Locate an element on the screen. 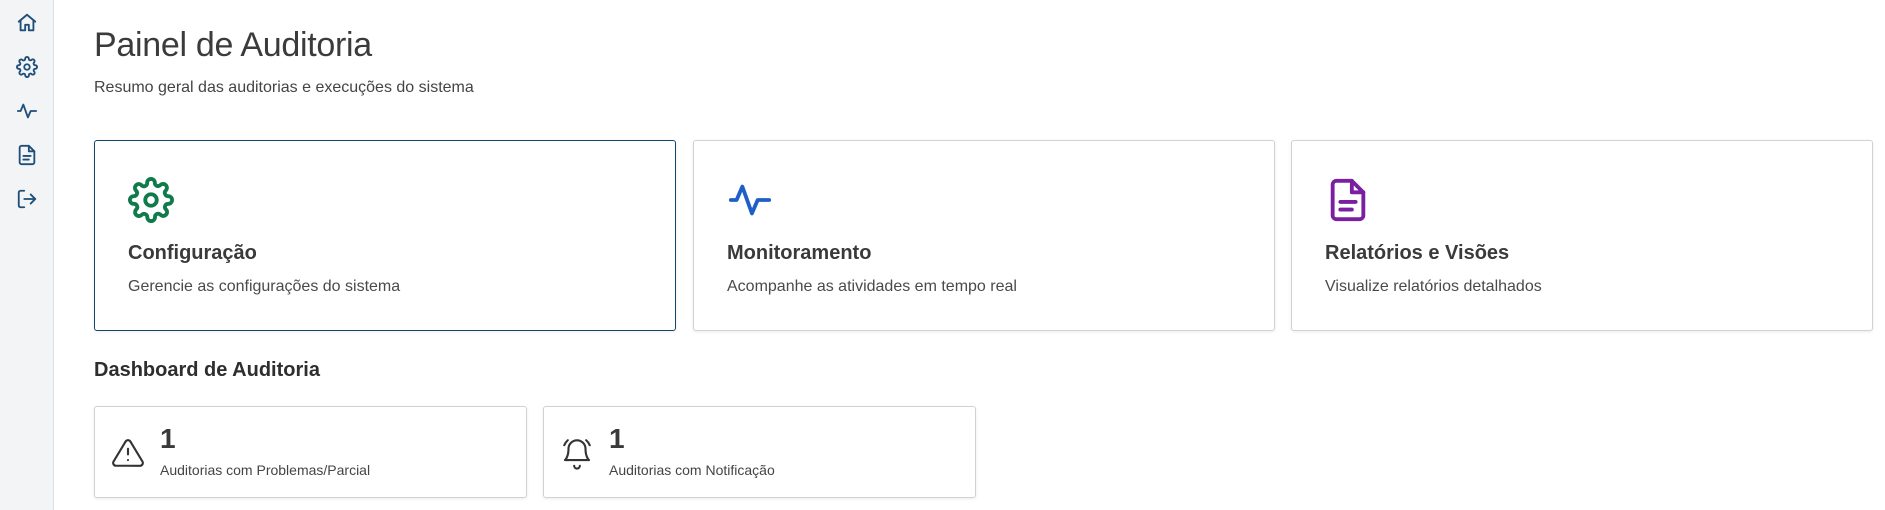 The height and width of the screenshot is (510, 1885). card-description: Visualize relatórios detalhados is located at coordinates (1433, 286).